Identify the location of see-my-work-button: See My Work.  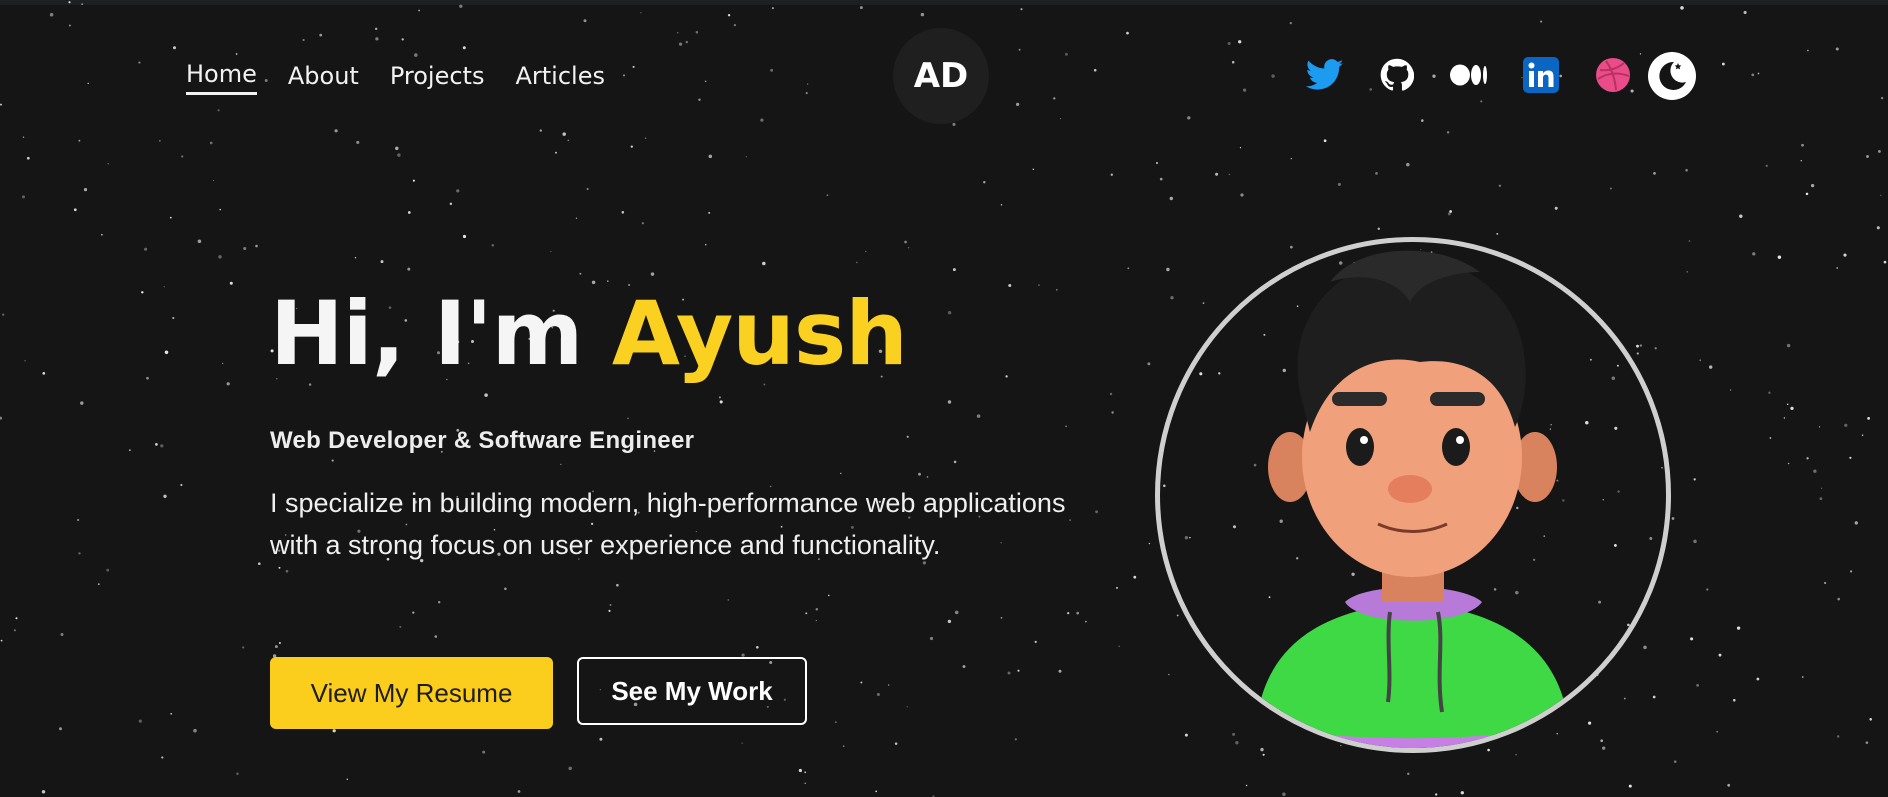
(692, 691).